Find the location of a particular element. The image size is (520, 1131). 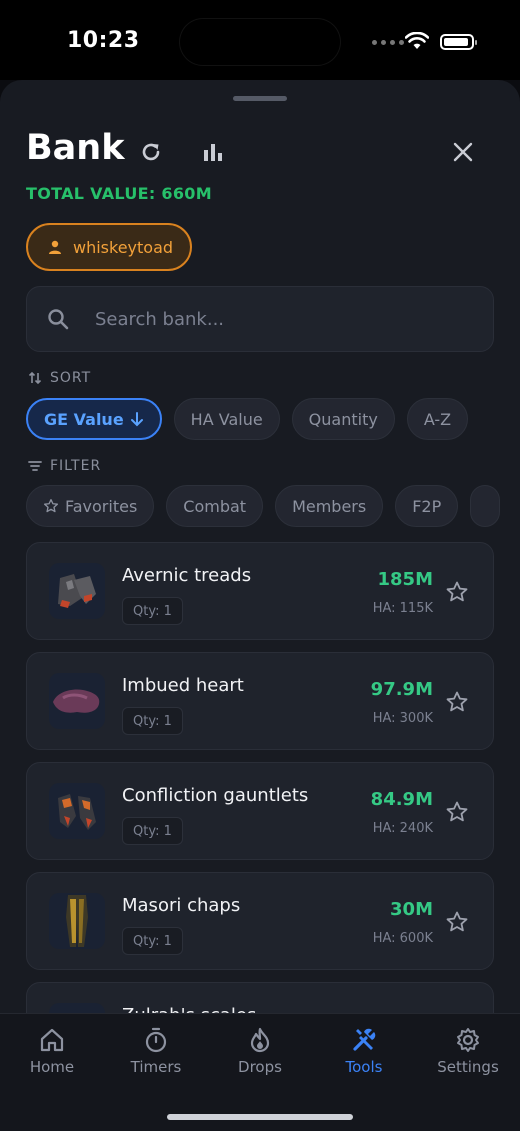

item-card: Masori chaps Qty: 1 30M HA: 600K is located at coordinates (260, 921).